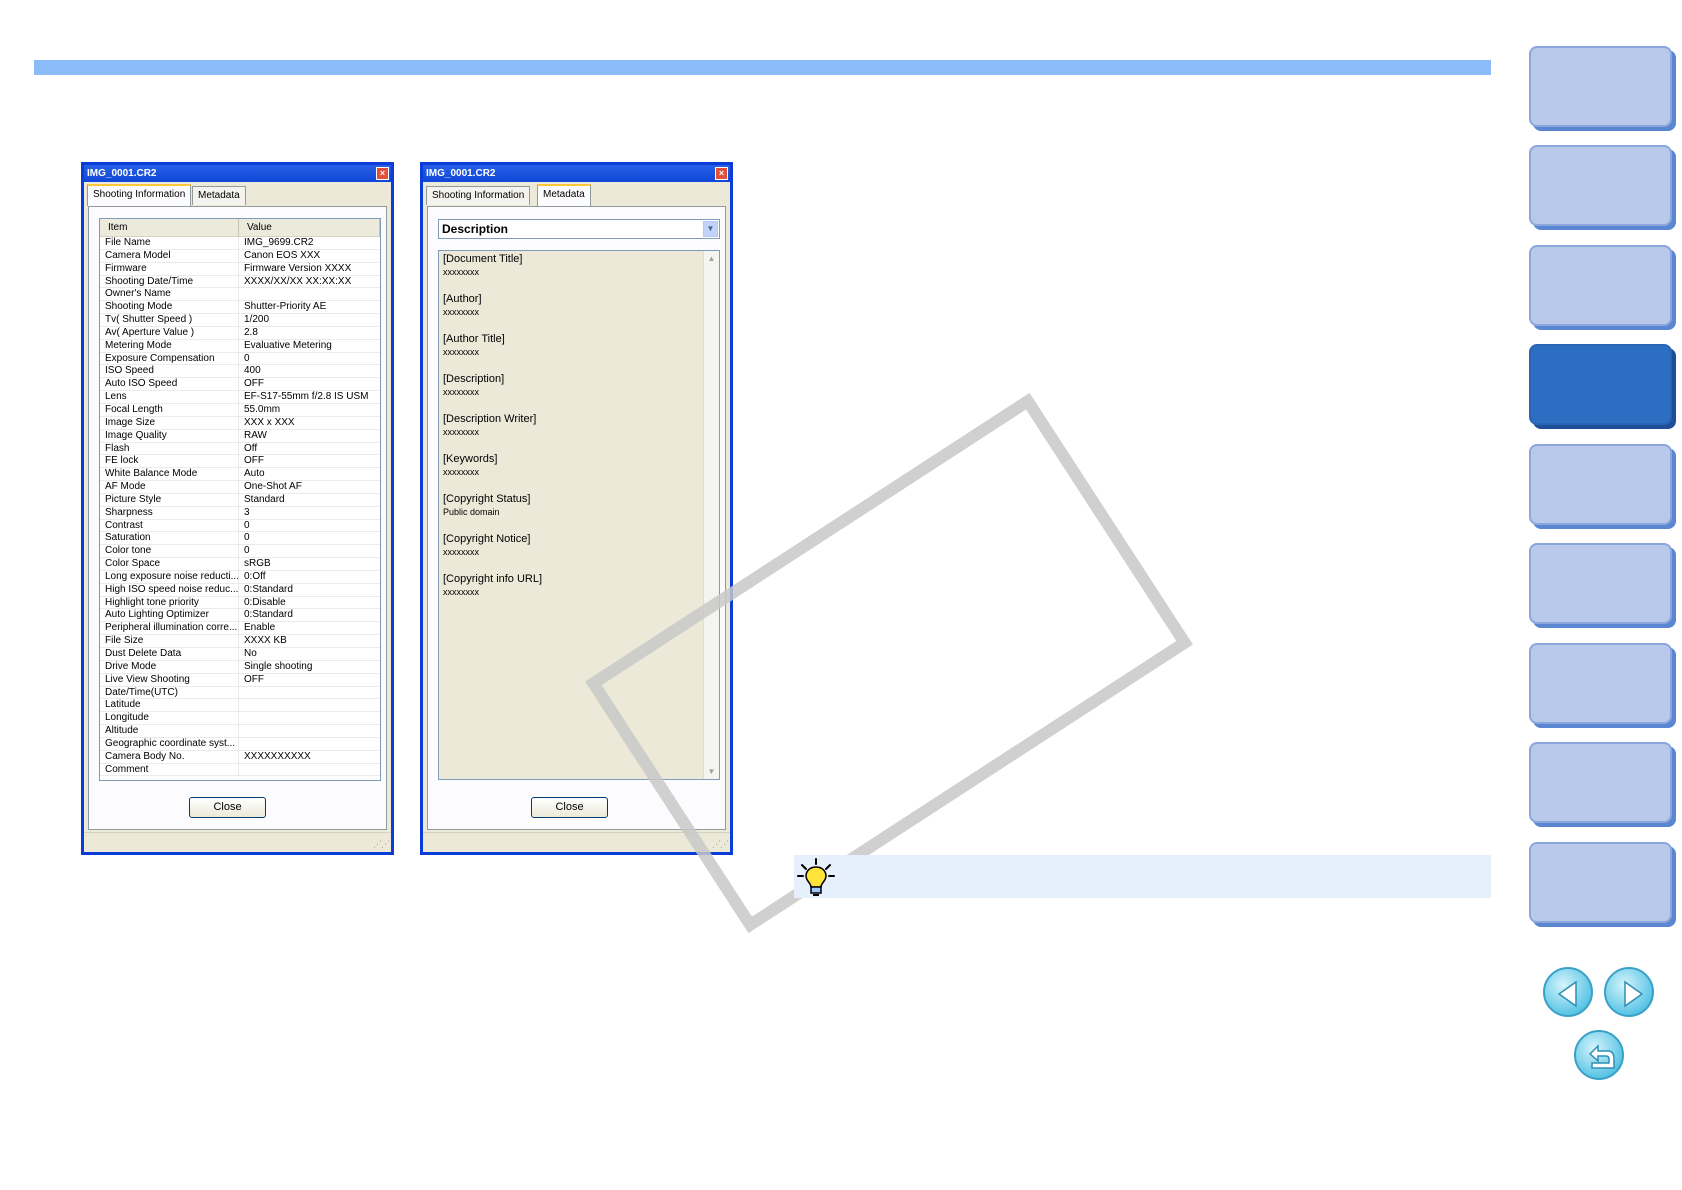  I want to click on next-page-button, so click(1629, 992).